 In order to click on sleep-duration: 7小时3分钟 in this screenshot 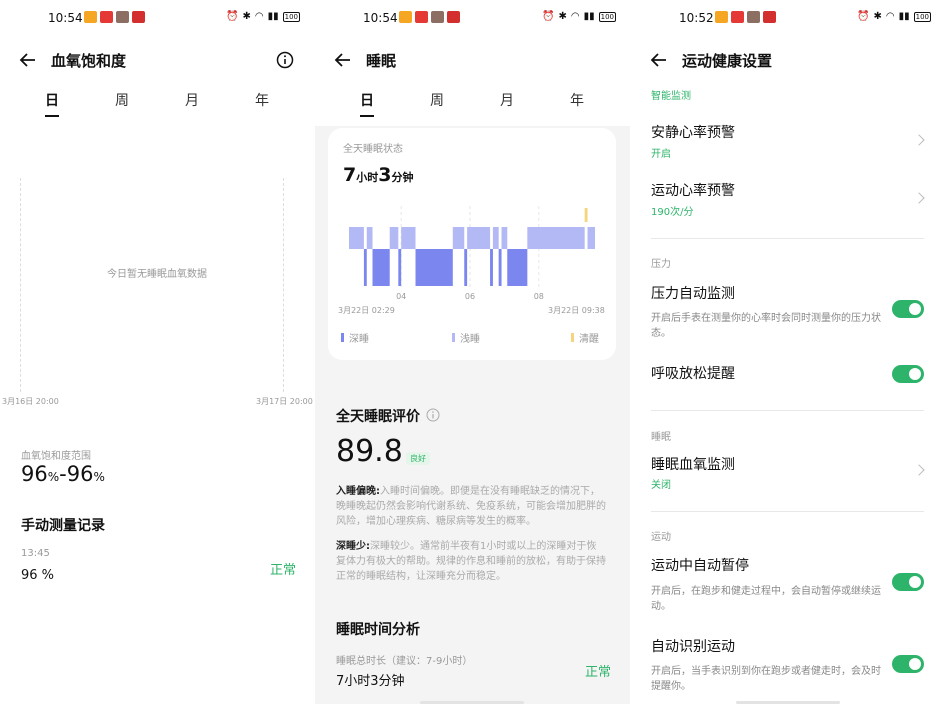, I will do `click(378, 175)`.